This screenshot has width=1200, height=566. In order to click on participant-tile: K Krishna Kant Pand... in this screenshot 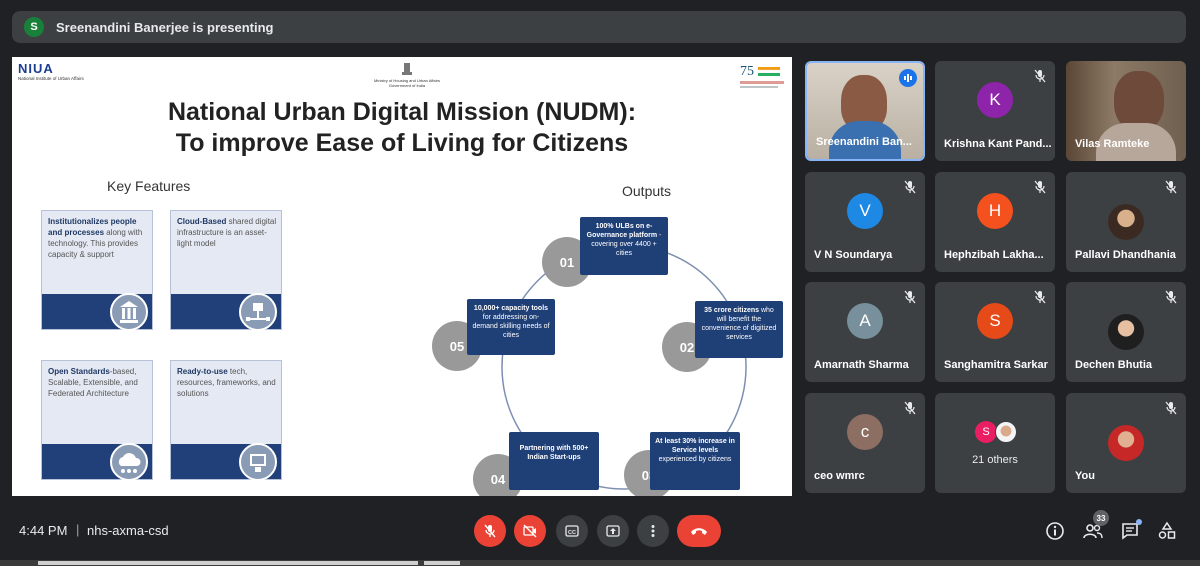, I will do `click(995, 111)`.